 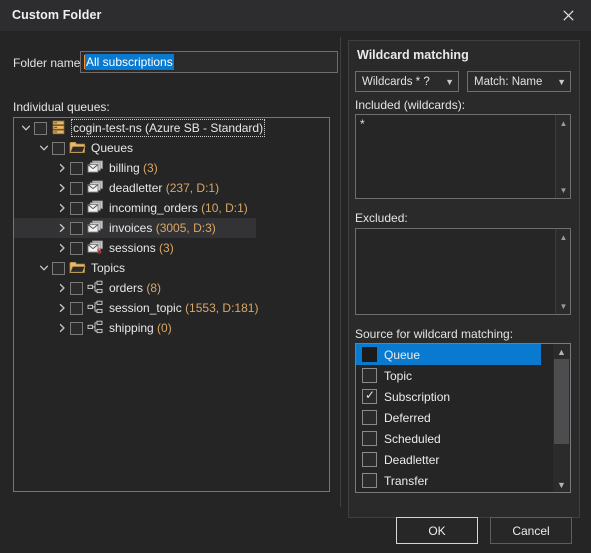 What do you see at coordinates (413, 55) in the screenshot?
I see `wildcard-matching-title: Wildcard matching` at bounding box center [413, 55].